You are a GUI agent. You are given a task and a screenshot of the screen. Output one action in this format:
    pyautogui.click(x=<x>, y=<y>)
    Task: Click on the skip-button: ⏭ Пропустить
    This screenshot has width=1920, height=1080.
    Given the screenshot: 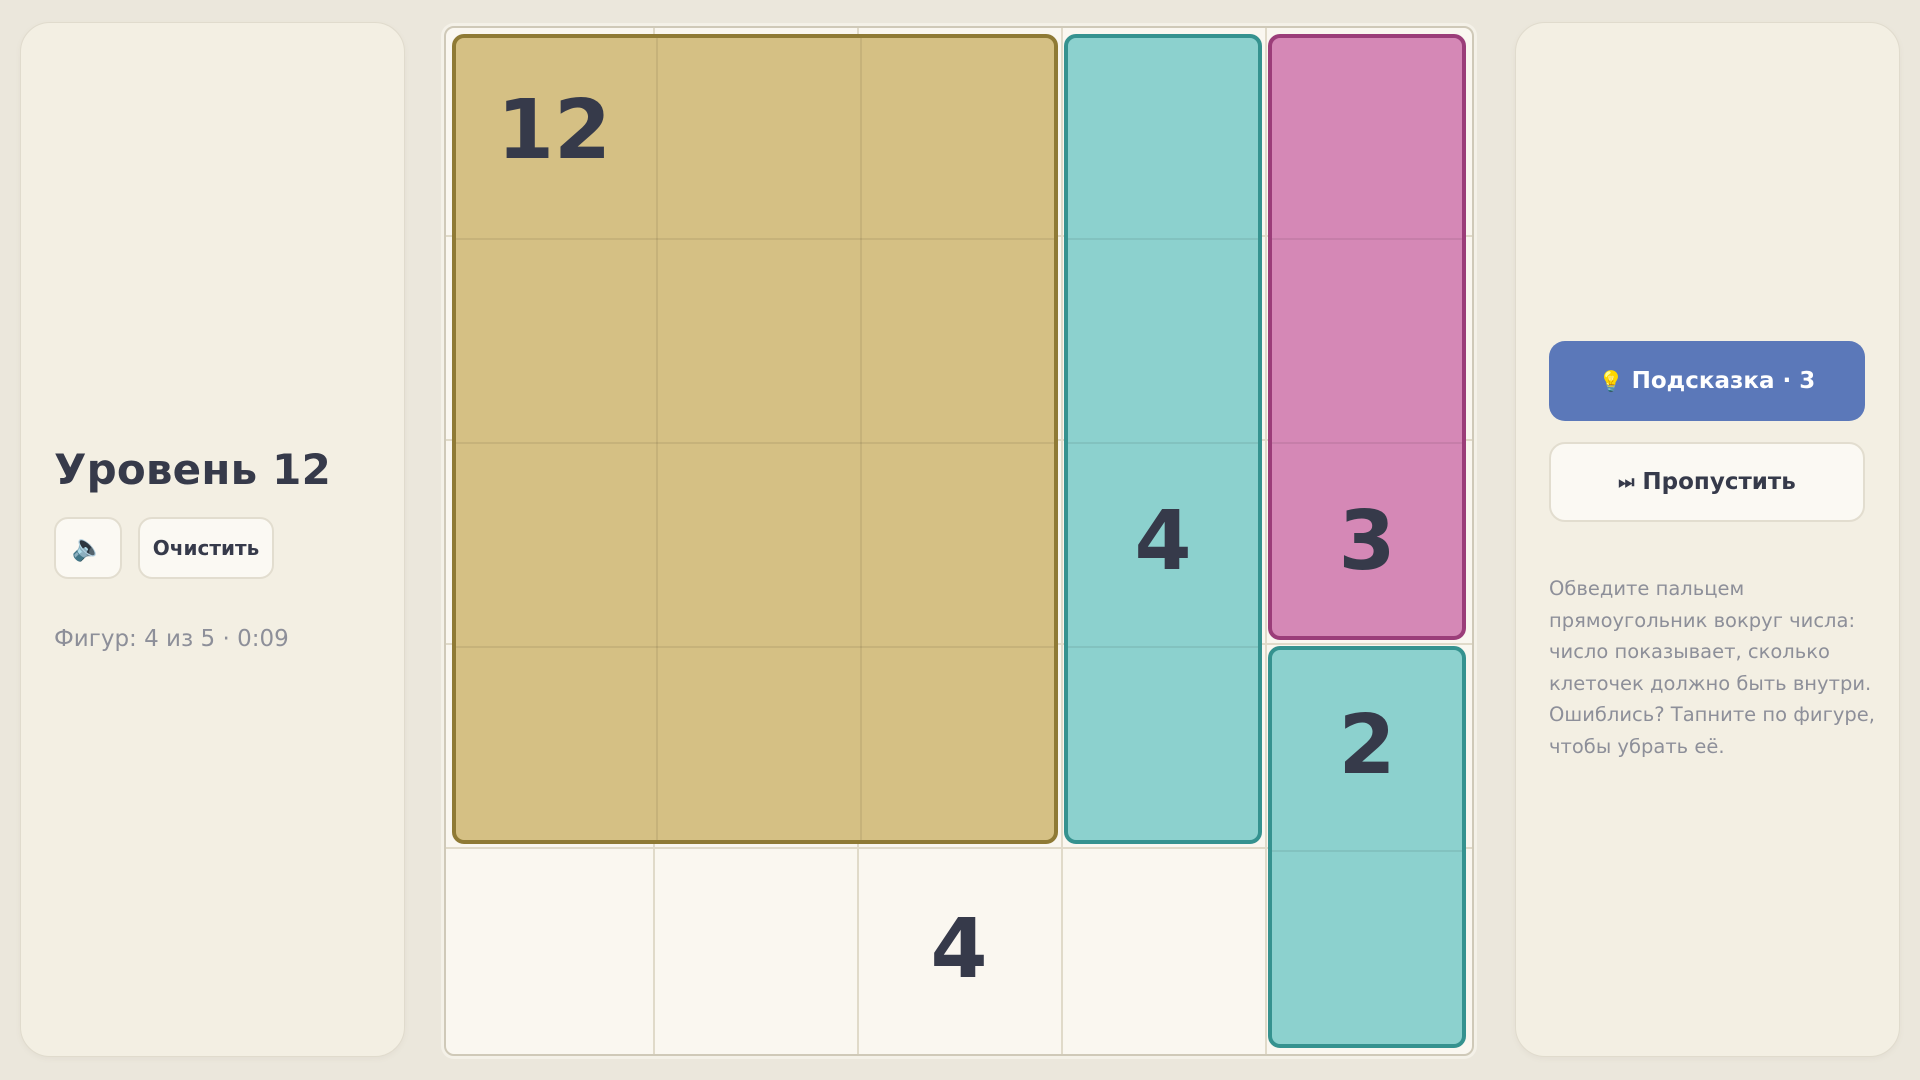 What is the action you would take?
    pyautogui.click(x=1707, y=482)
    